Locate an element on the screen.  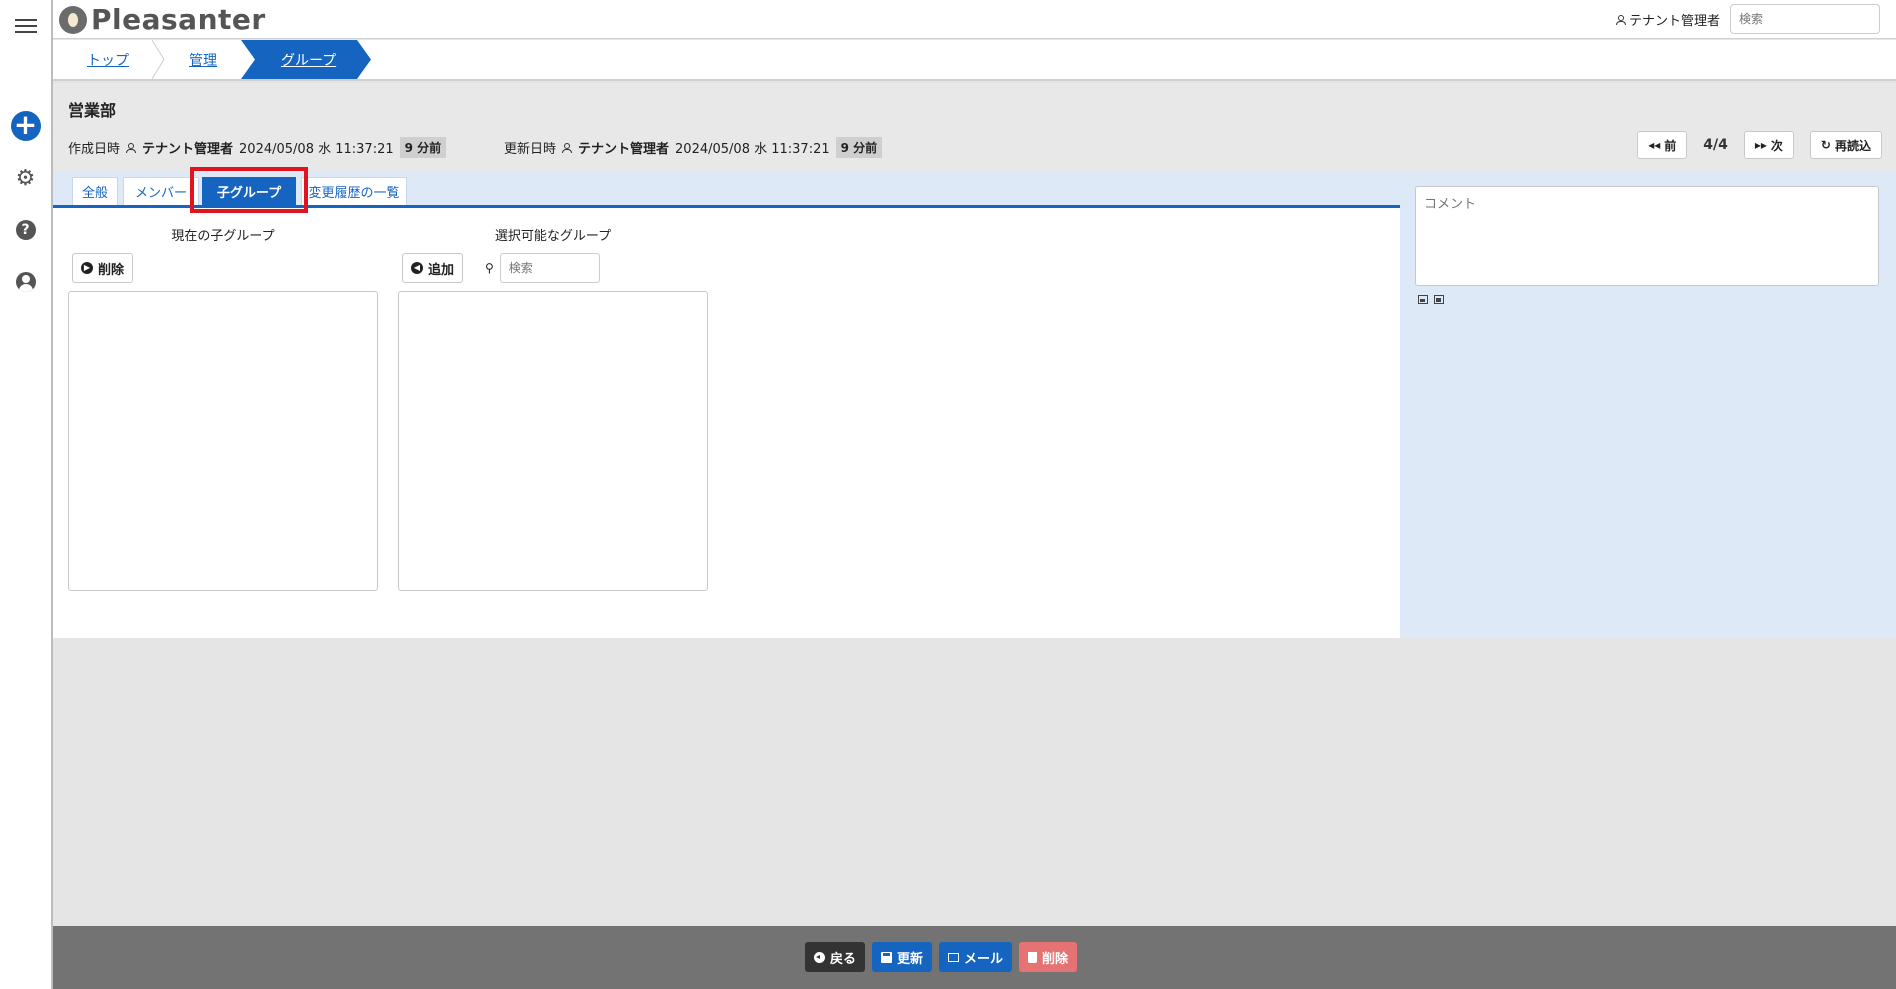
add-label: 追加 is located at coordinates (441, 270).